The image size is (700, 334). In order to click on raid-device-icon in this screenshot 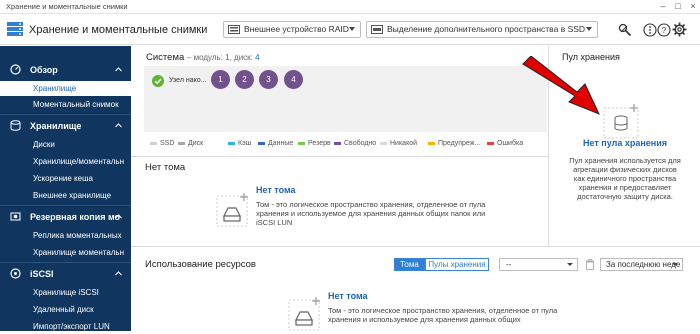, I will do `click(234, 29)`.